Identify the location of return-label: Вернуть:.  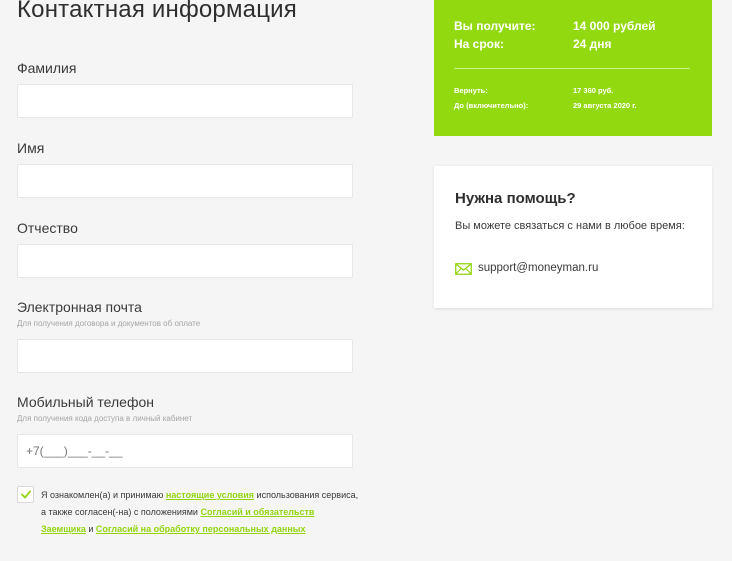
(471, 90).